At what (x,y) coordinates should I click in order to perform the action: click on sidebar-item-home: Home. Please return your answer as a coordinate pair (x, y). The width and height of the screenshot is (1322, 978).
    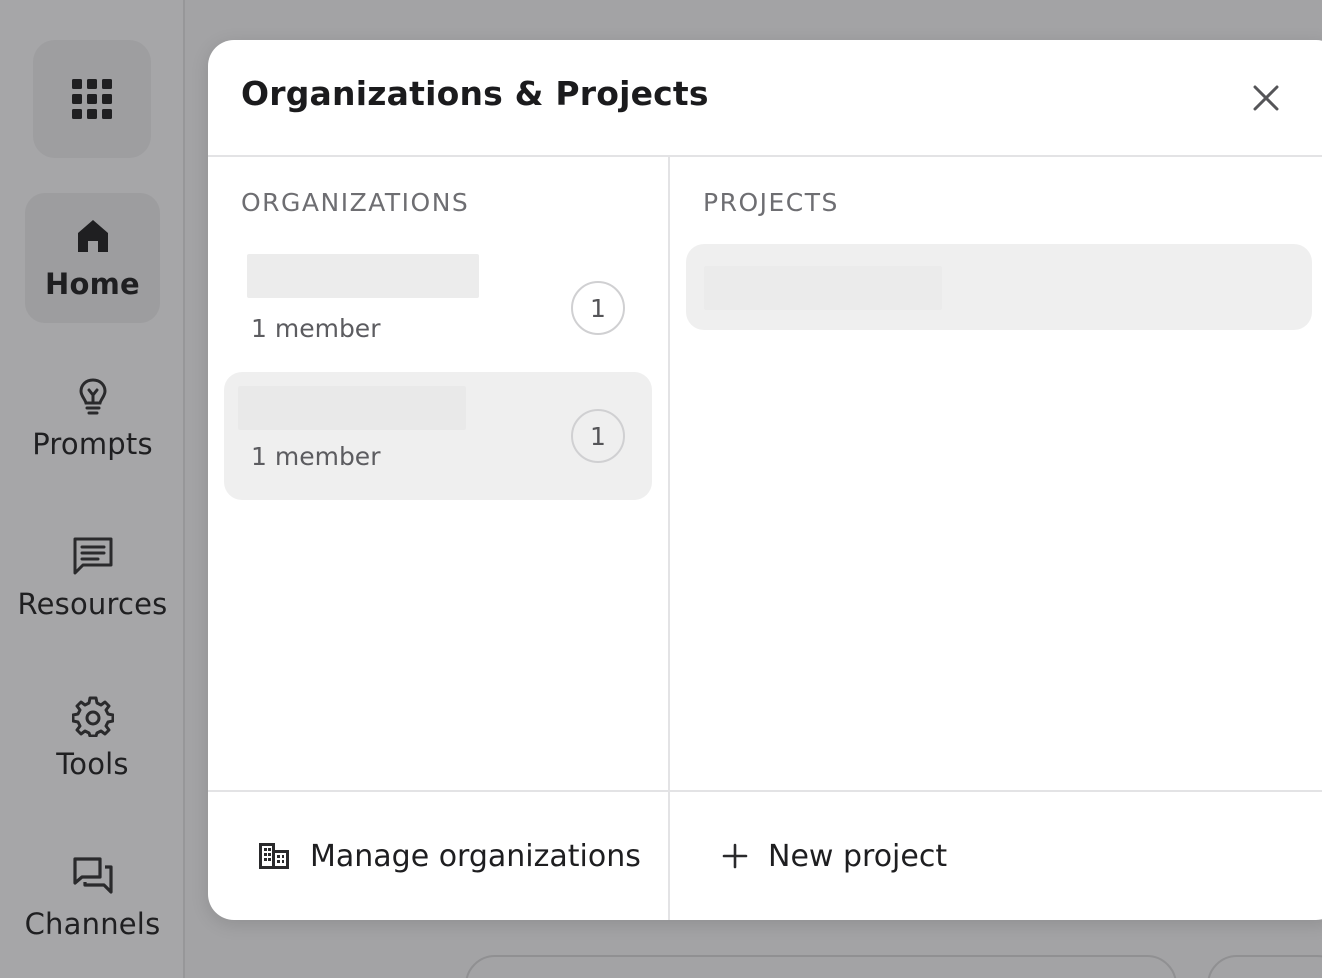
    Looking at the image, I should click on (92, 258).